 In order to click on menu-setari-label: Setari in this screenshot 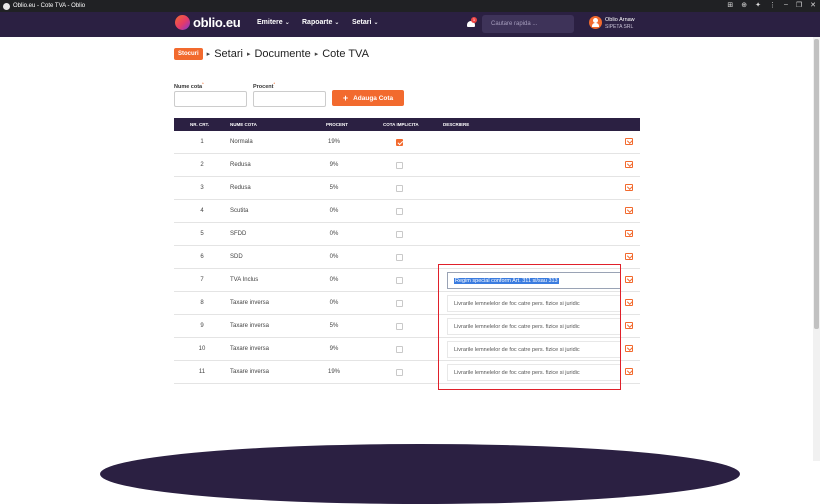, I will do `click(362, 22)`.